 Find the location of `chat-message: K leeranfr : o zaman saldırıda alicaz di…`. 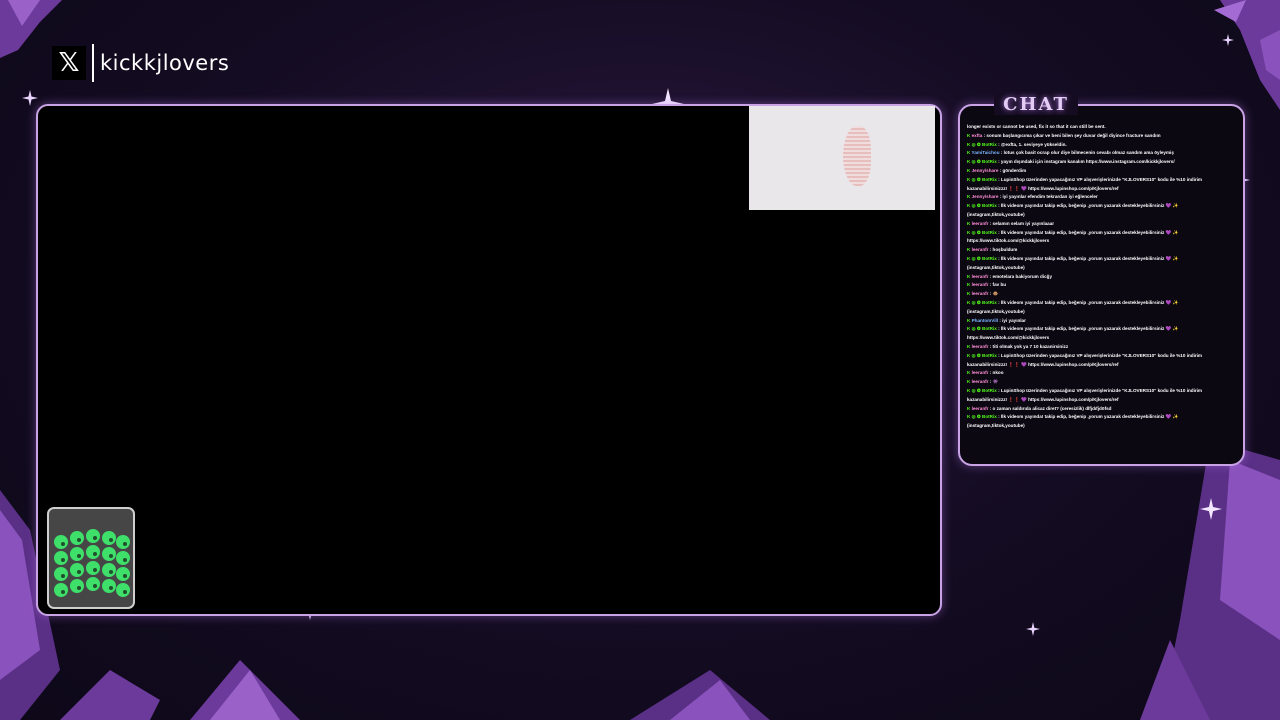

chat-message: K leeranfr : o zaman saldırıda alicaz di… is located at coordinates (1101, 409).